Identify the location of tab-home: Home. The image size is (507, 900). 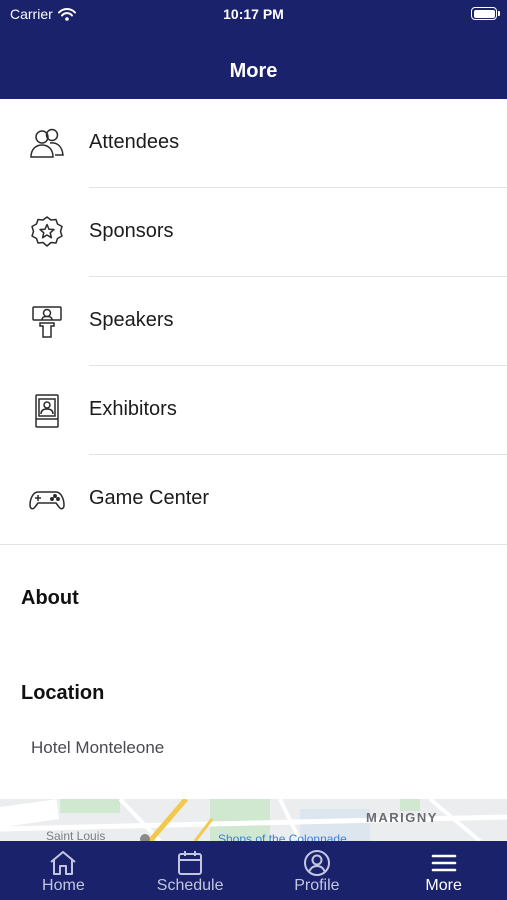
(63, 870).